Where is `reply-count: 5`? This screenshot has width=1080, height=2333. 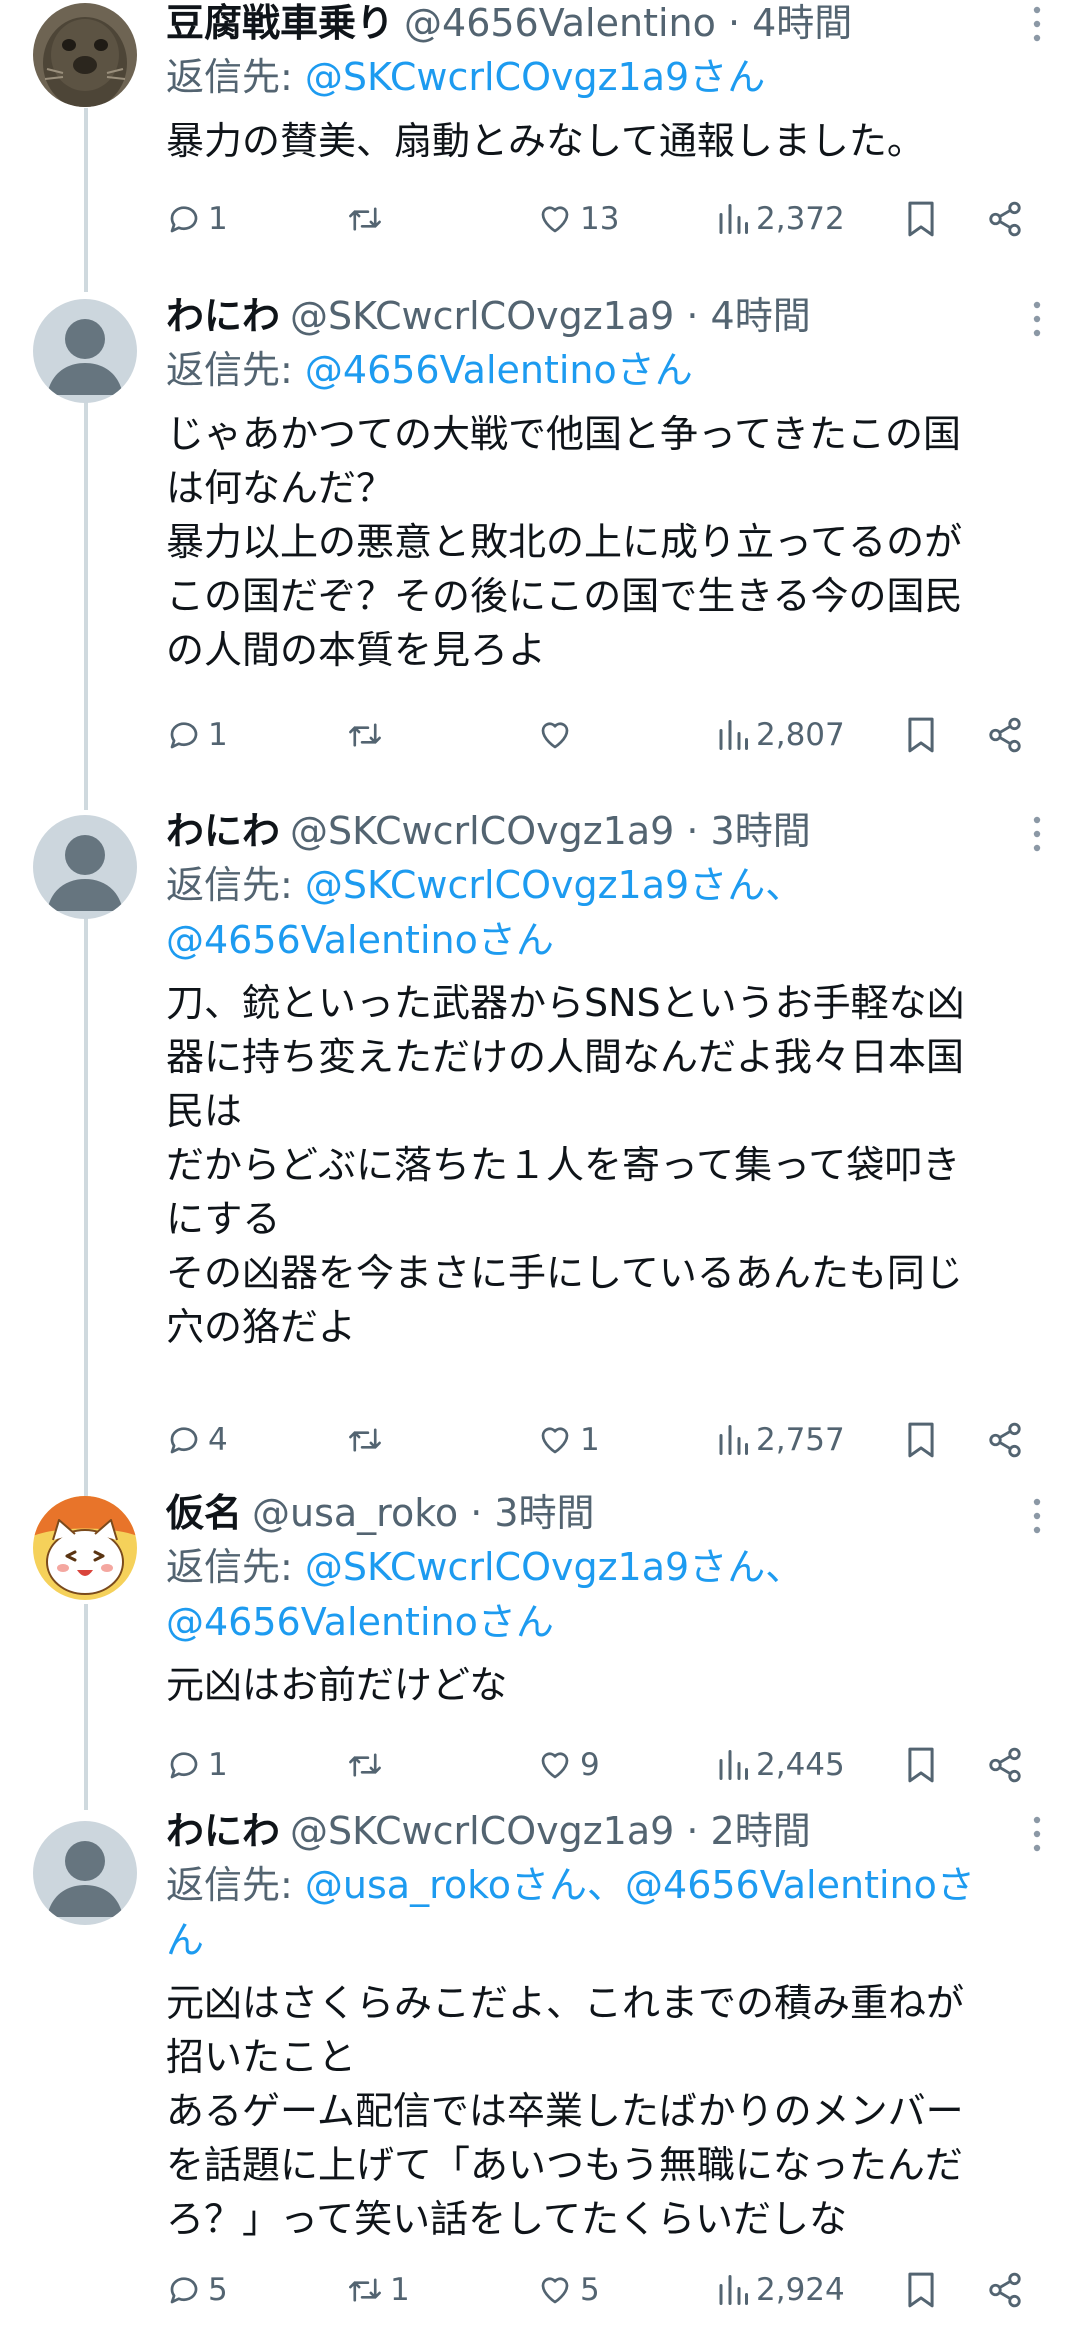
reply-count: 5 is located at coordinates (218, 2290).